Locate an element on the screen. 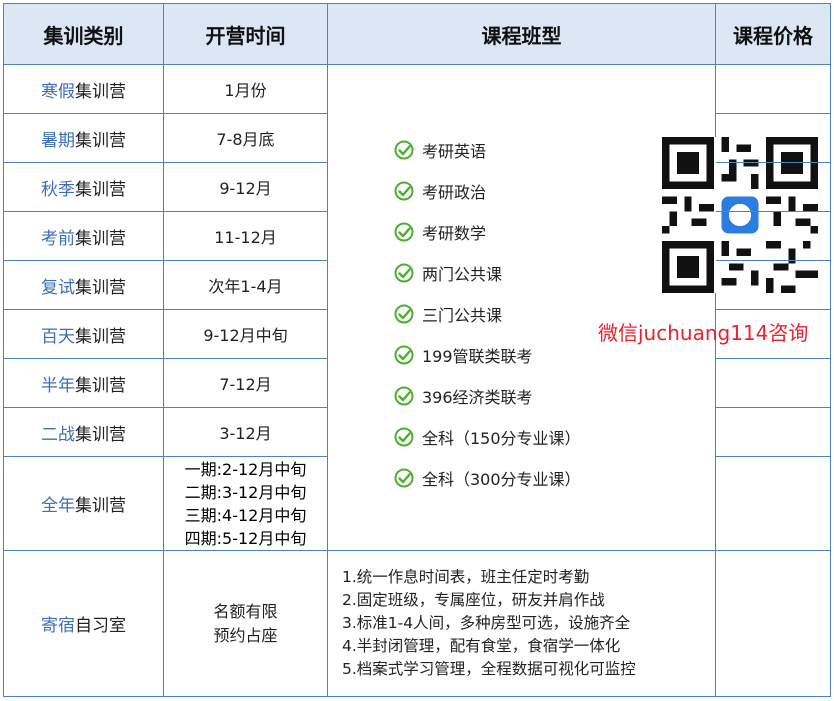  category-cell: 考前 集训营 is located at coordinates (84, 236).